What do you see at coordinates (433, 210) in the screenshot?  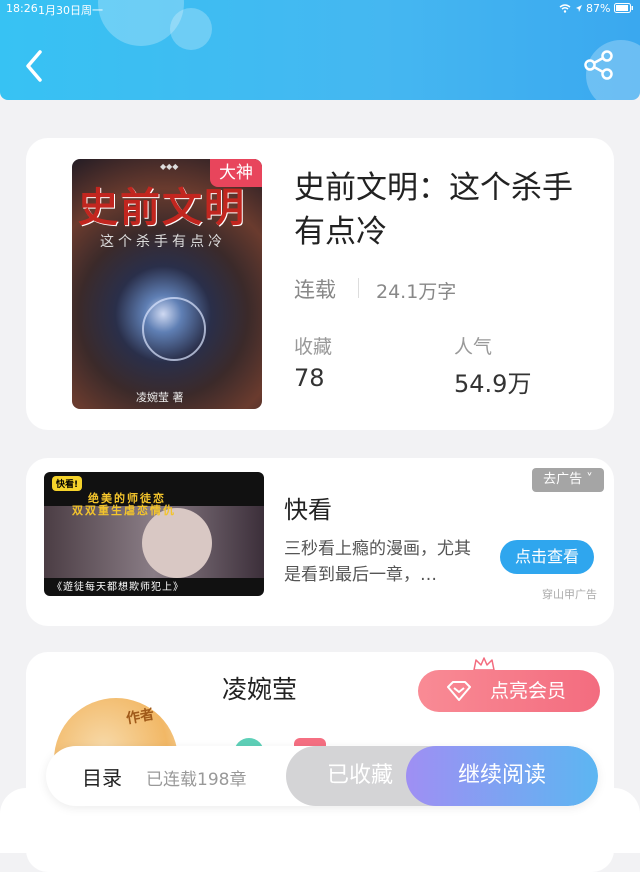 I see `book-title: 史前文明：这个杀手有点冷` at bounding box center [433, 210].